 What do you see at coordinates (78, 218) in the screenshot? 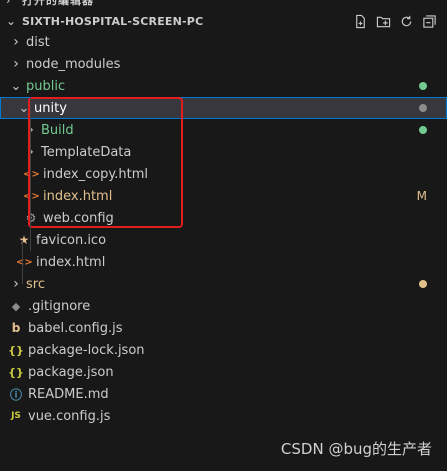
I see `tree-item-label: web.config` at bounding box center [78, 218].